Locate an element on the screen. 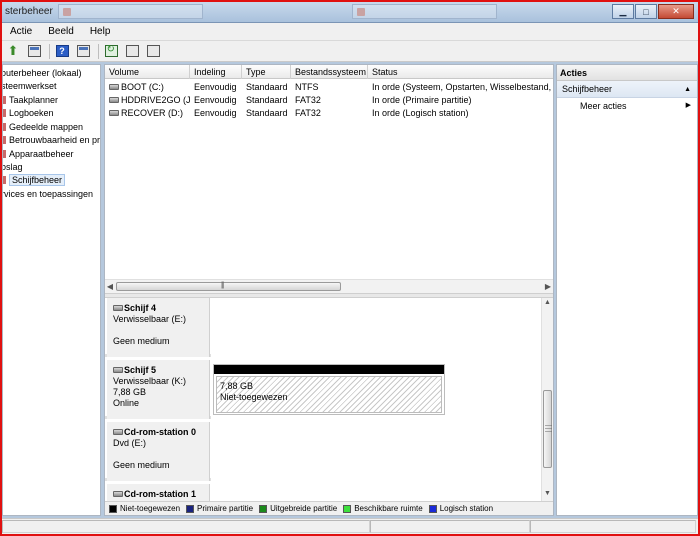 Image resolution: width=700 pixels, height=536 pixels. tree-item: outerbeheer (lokaal) is located at coordinates (42, 73).